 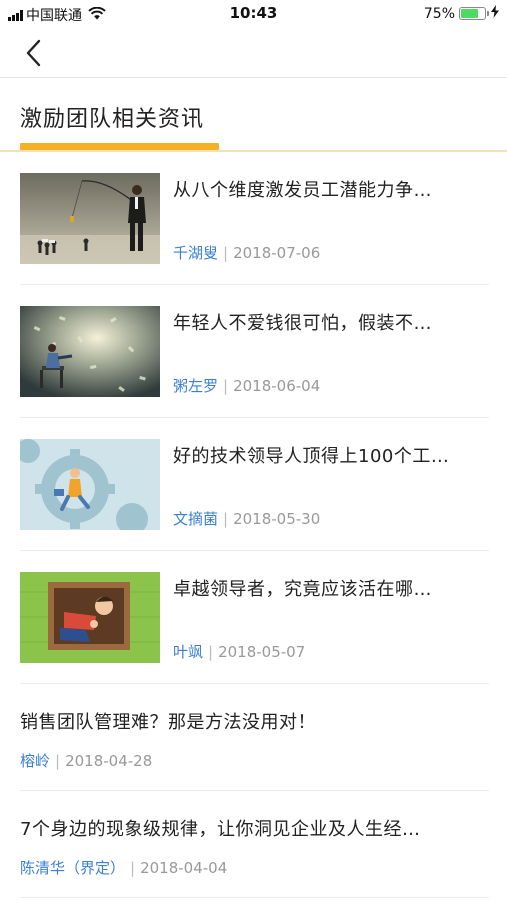 I want to click on article-author: 榕岭, so click(x=35, y=761).